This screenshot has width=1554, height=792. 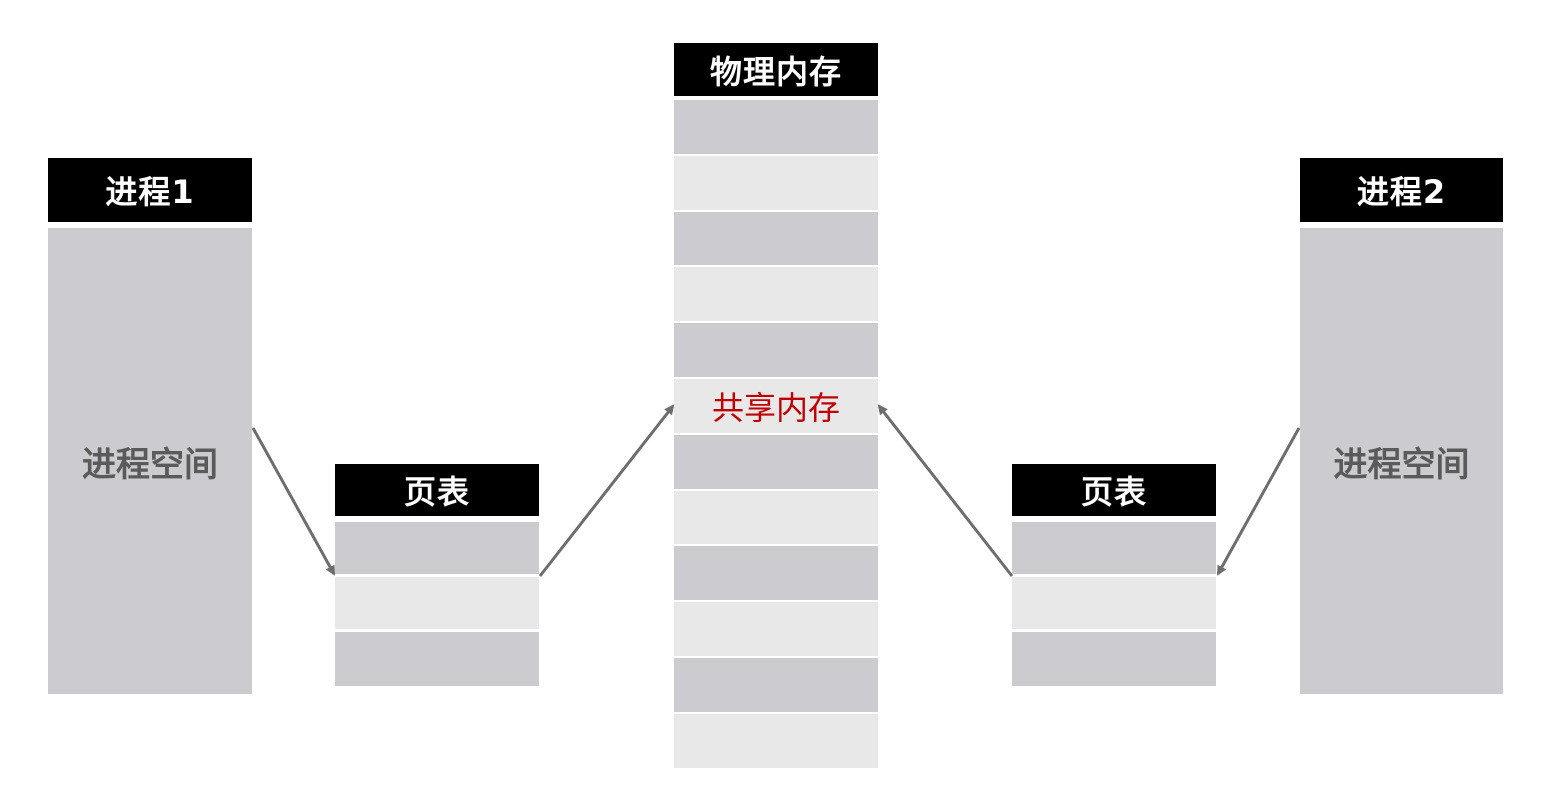 What do you see at coordinates (1258, 501) in the screenshot?
I see `arrow-process2-to-page-table` at bounding box center [1258, 501].